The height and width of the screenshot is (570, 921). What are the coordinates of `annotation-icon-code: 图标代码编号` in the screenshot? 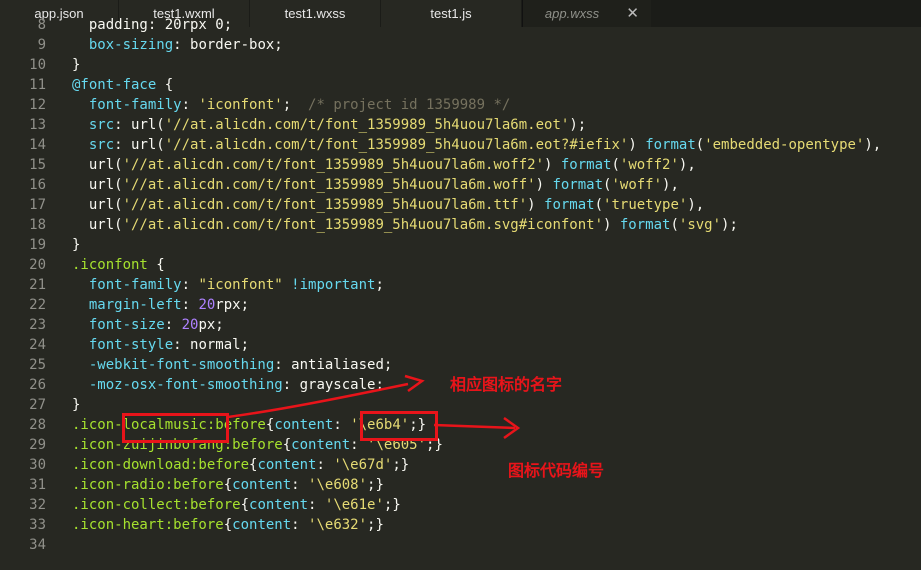 It's located at (556, 470).